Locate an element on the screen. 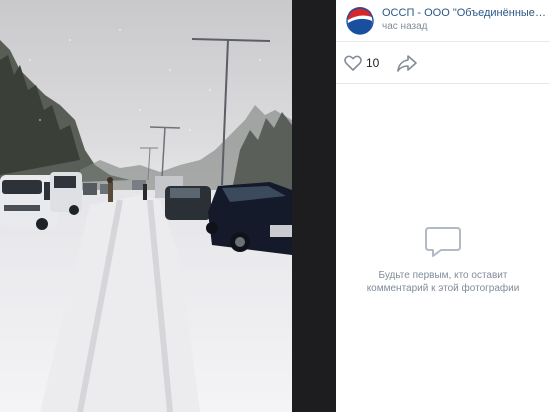 Image resolution: width=550 pixels, height=412 pixels. comment-bubble-icon is located at coordinates (443, 242).